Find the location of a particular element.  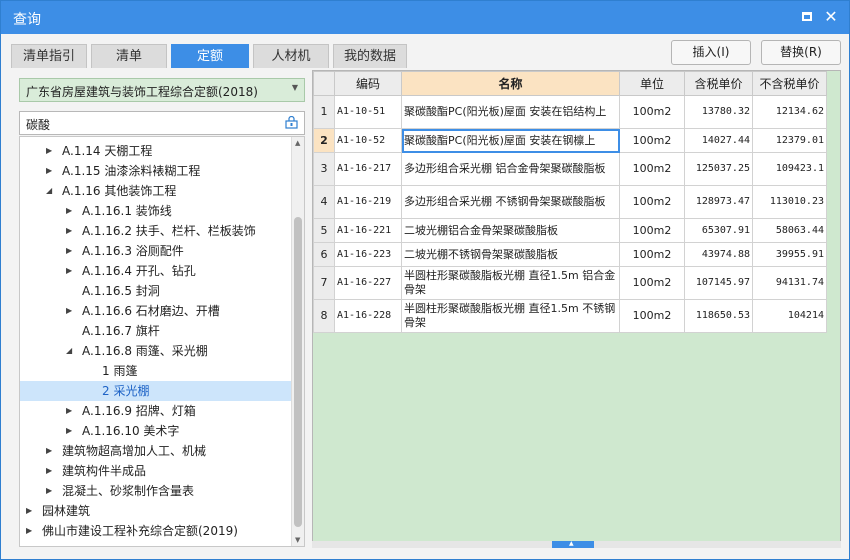

tree-item: ▶ 混凝土、砂浆制作含量表 is located at coordinates (156, 491).